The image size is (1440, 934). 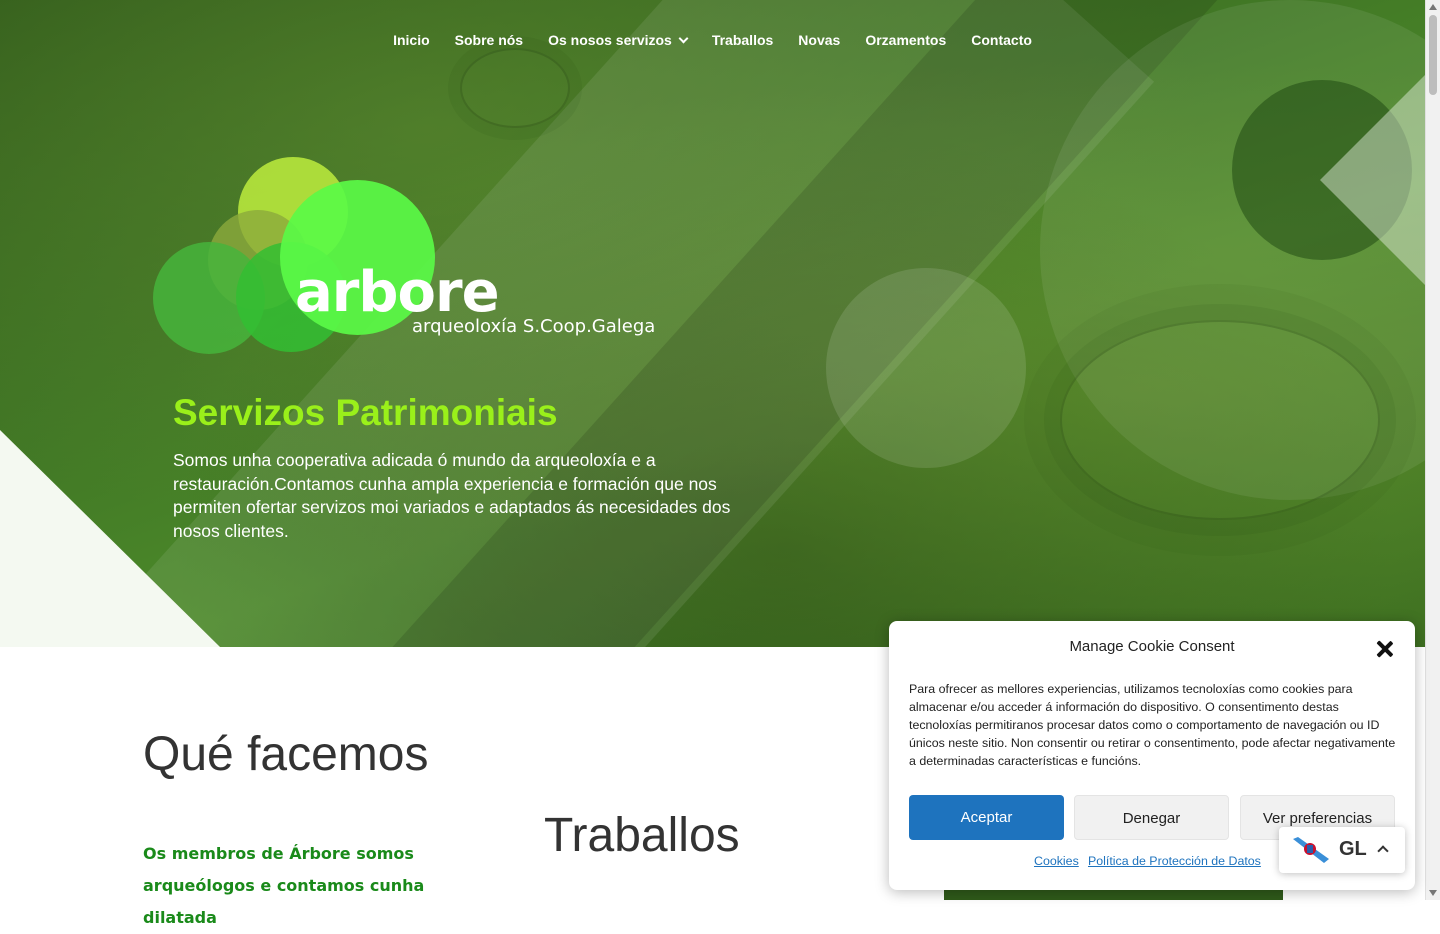 What do you see at coordinates (986, 817) in the screenshot?
I see `accept-cookies-button: Aceptar` at bounding box center [986, 817].